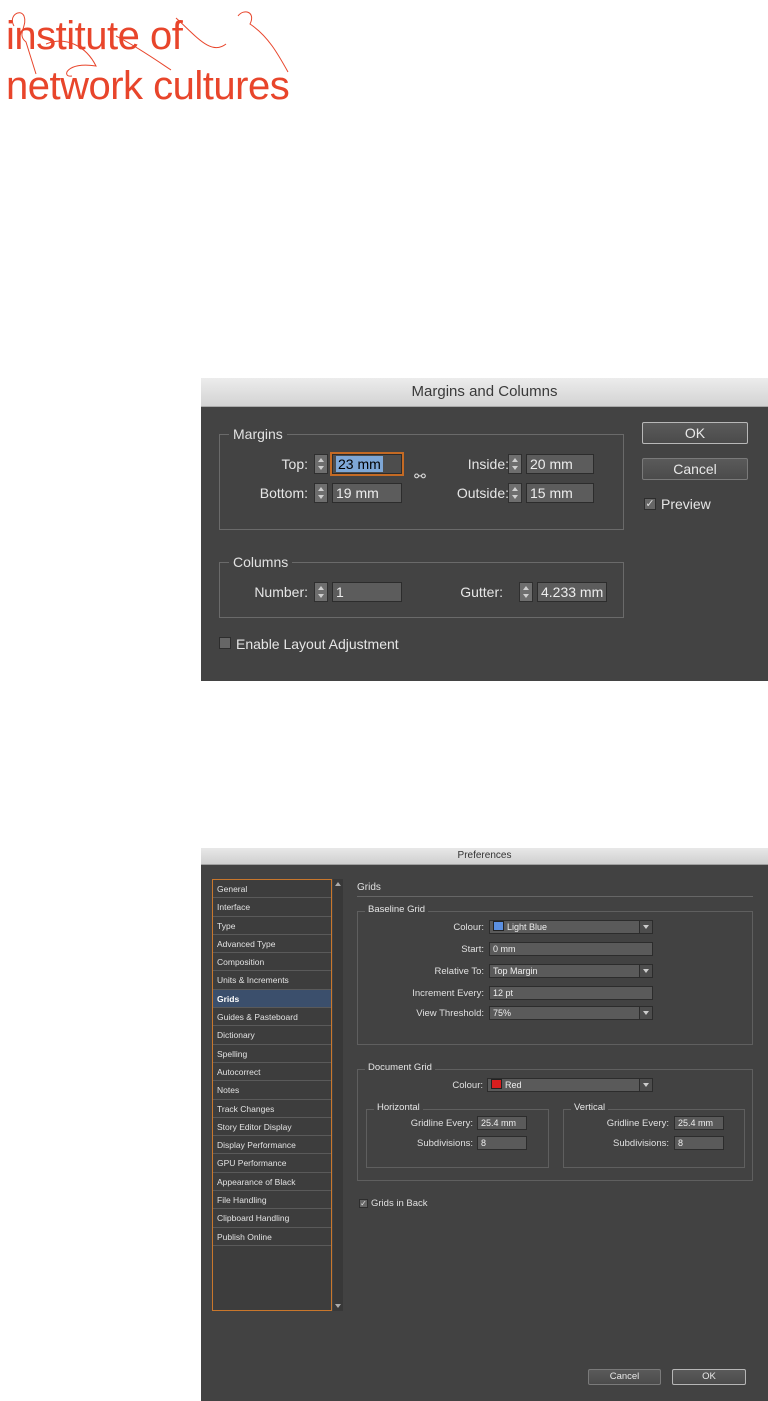 Image resolution: width=768 pixels, height=1401 pixels. What do you see at coordinates (513, 1085) in the screenshot?
I see `document-colour-value: Red` at bounding box center [513, 1085].